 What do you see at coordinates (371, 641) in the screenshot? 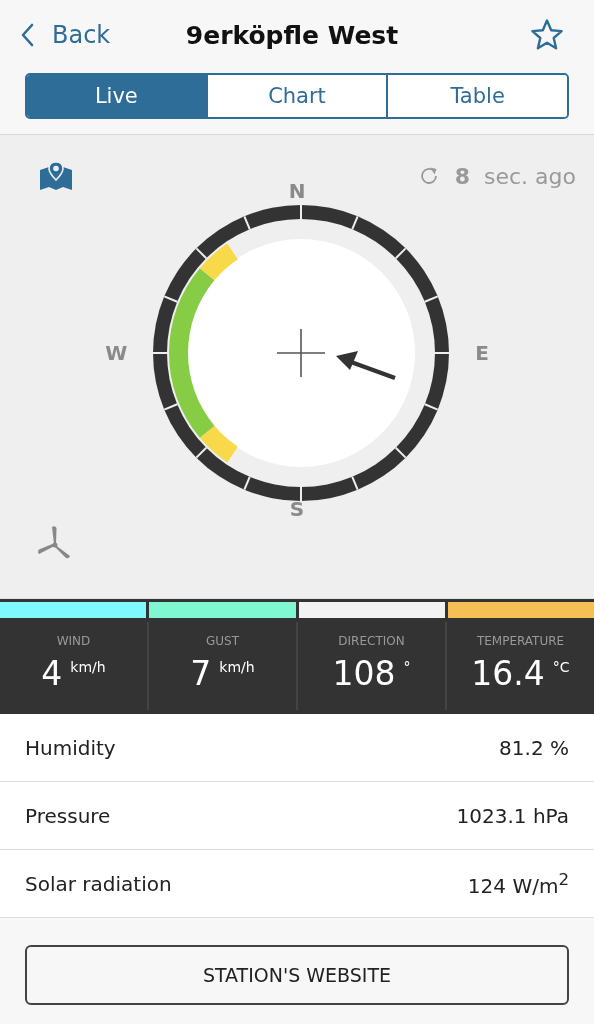
I see `stat-label: DIRECTION` at bounding box center [371, 641].